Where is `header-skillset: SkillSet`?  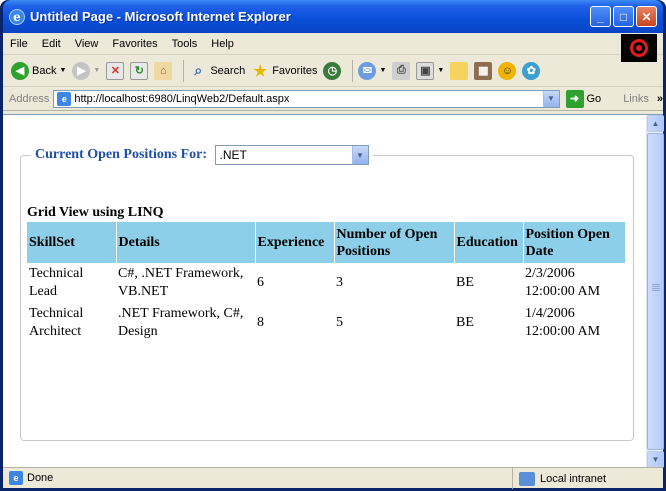
header-skillset: SkillSet is located at coordinates (72, 242).